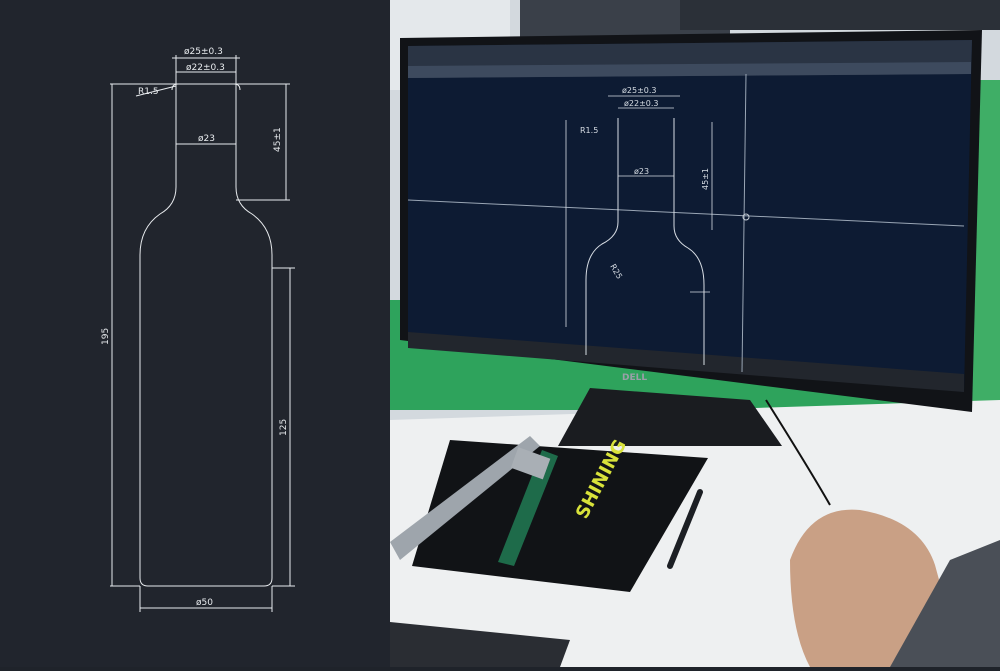  I want to click on screen-label-radius: R1.5, so click(589, 130).